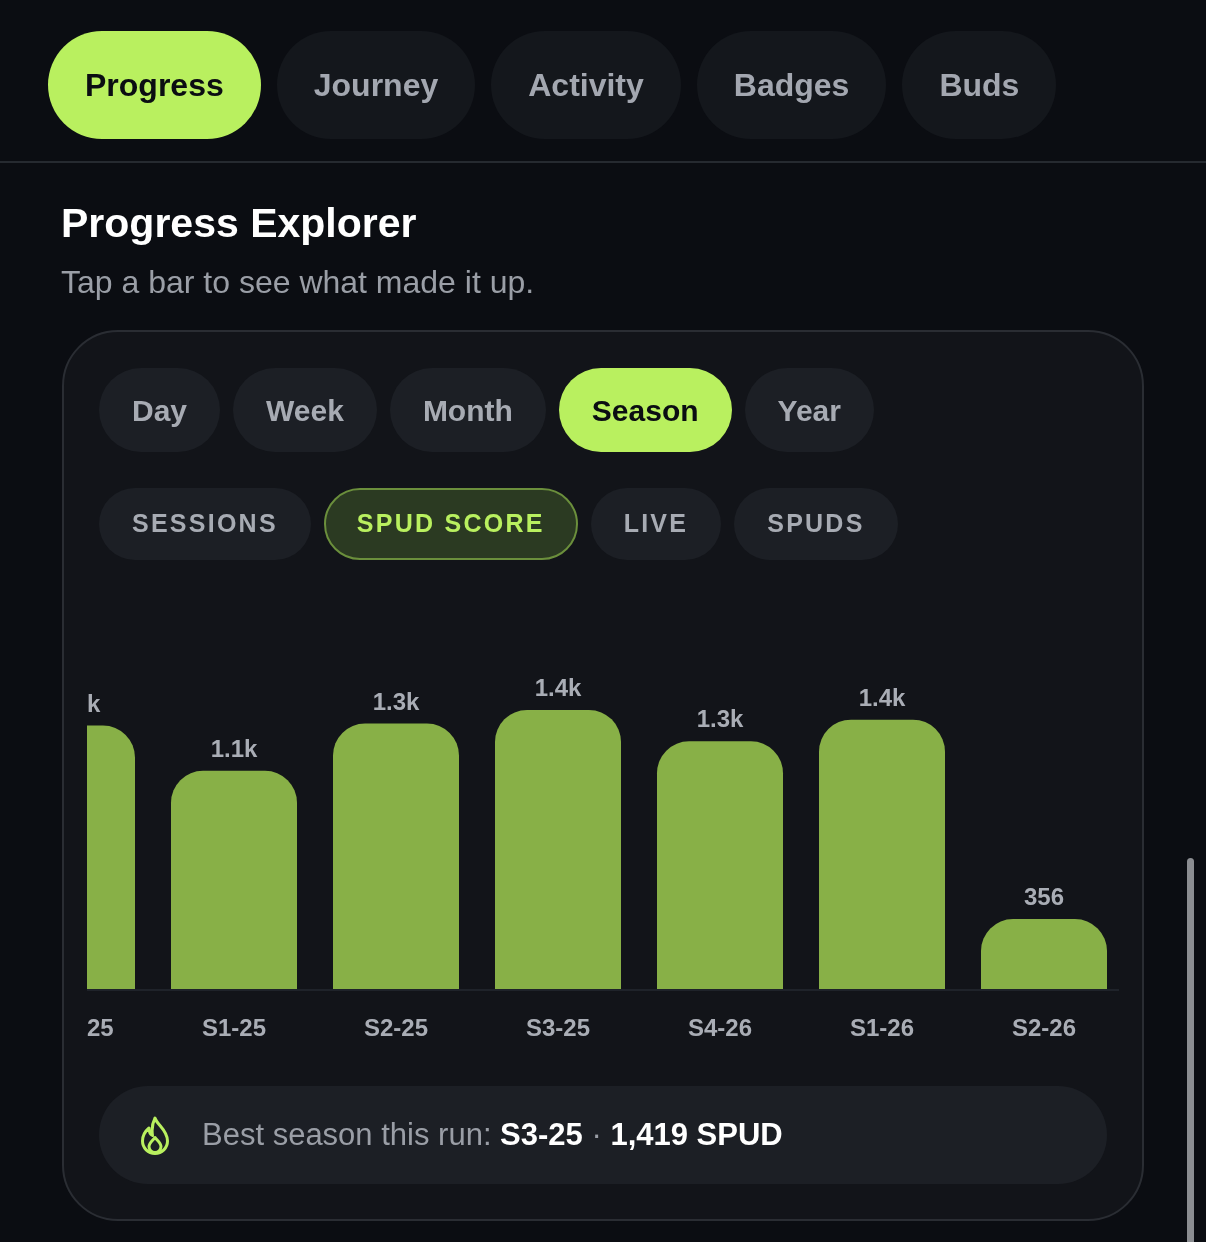 The image size is (1206, 1242). What do you see at coordinates (467, 410) in the screenshot?
I see `period-tab: Month` at bounding box center [467, 410].